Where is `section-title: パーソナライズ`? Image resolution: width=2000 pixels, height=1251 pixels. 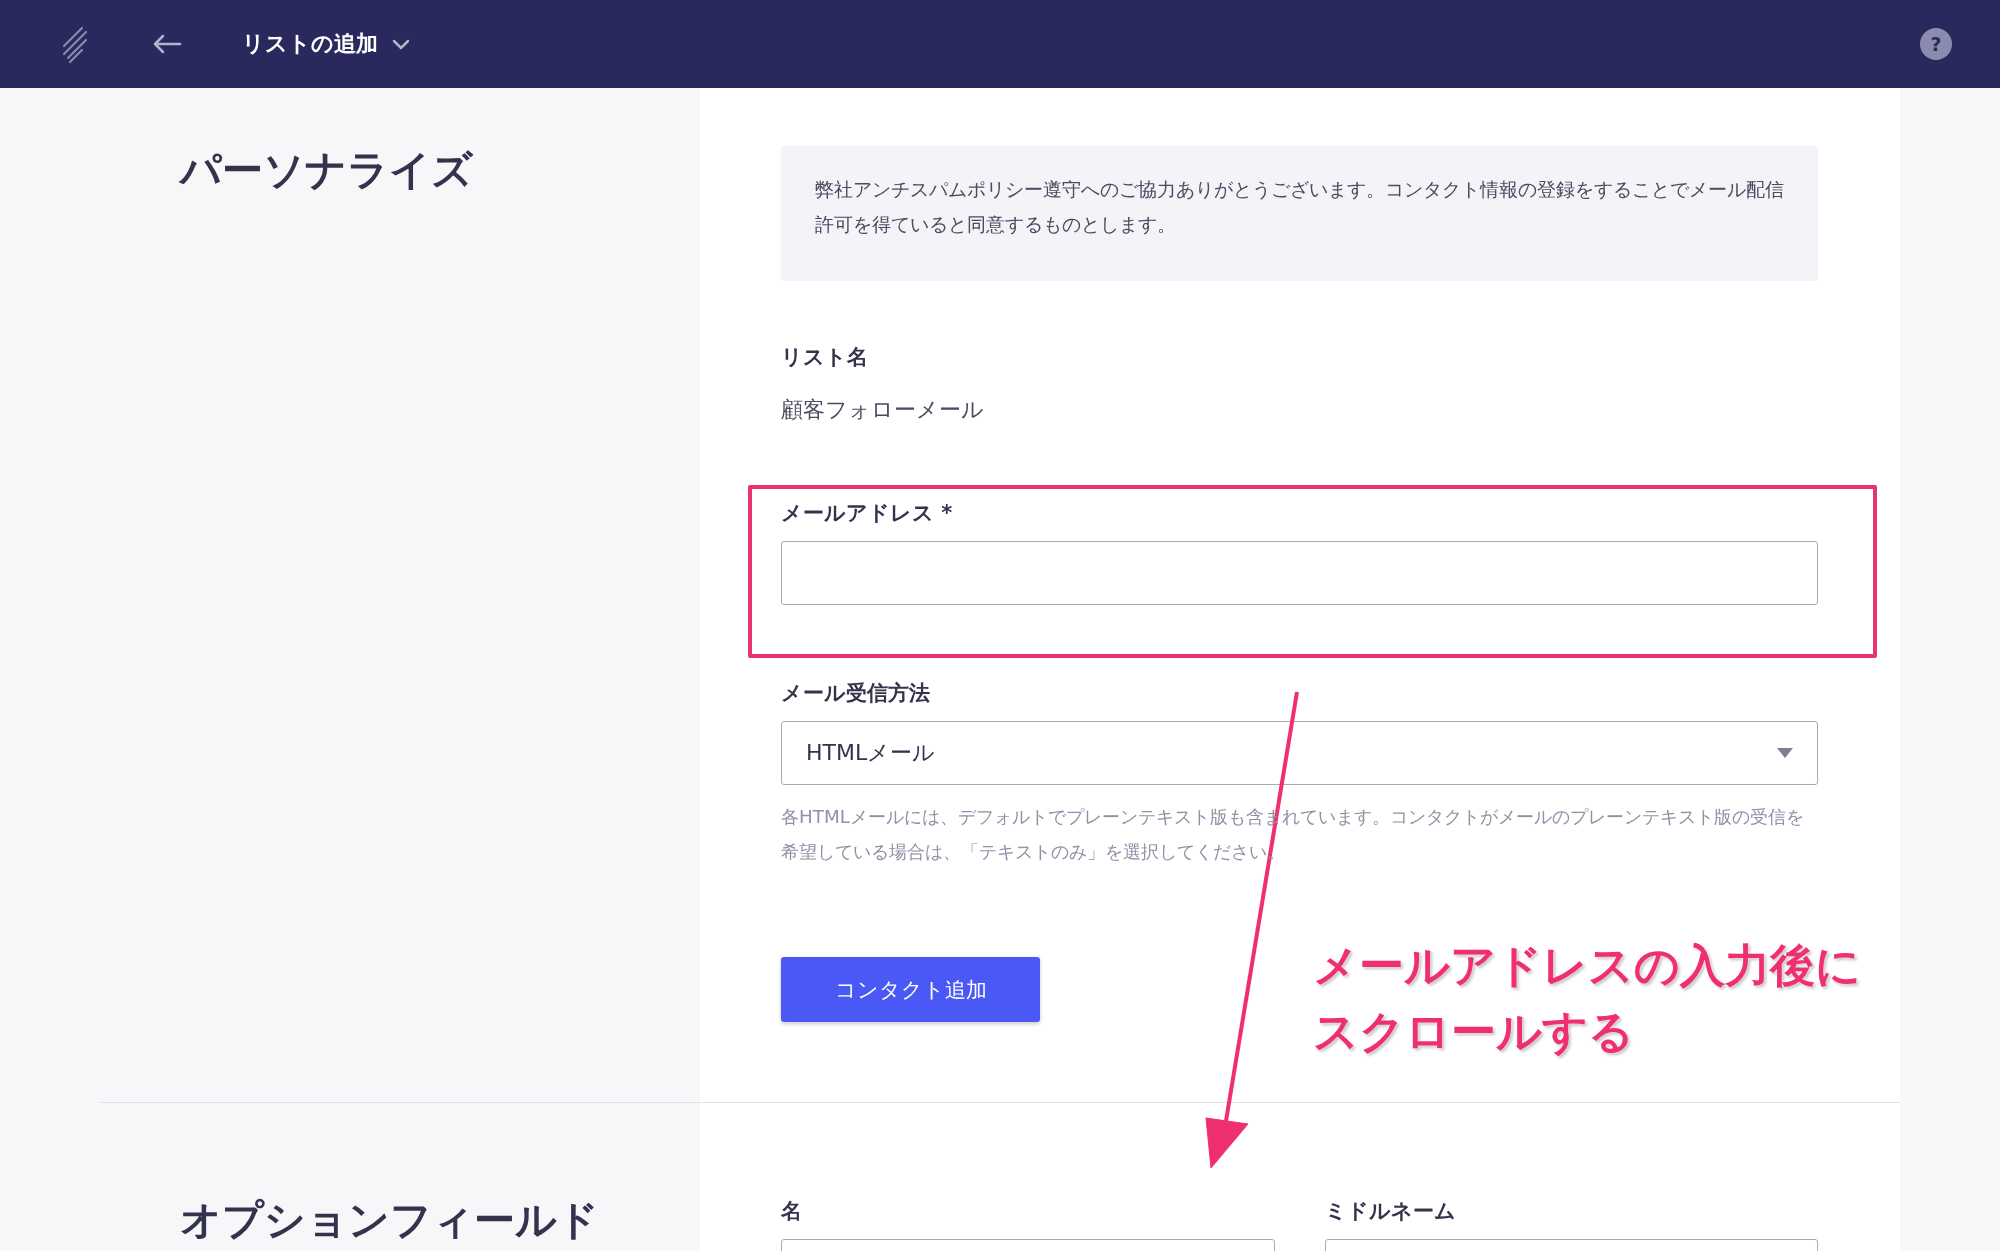
section-title: パーソナライズ is located at coordinates (327, 170).